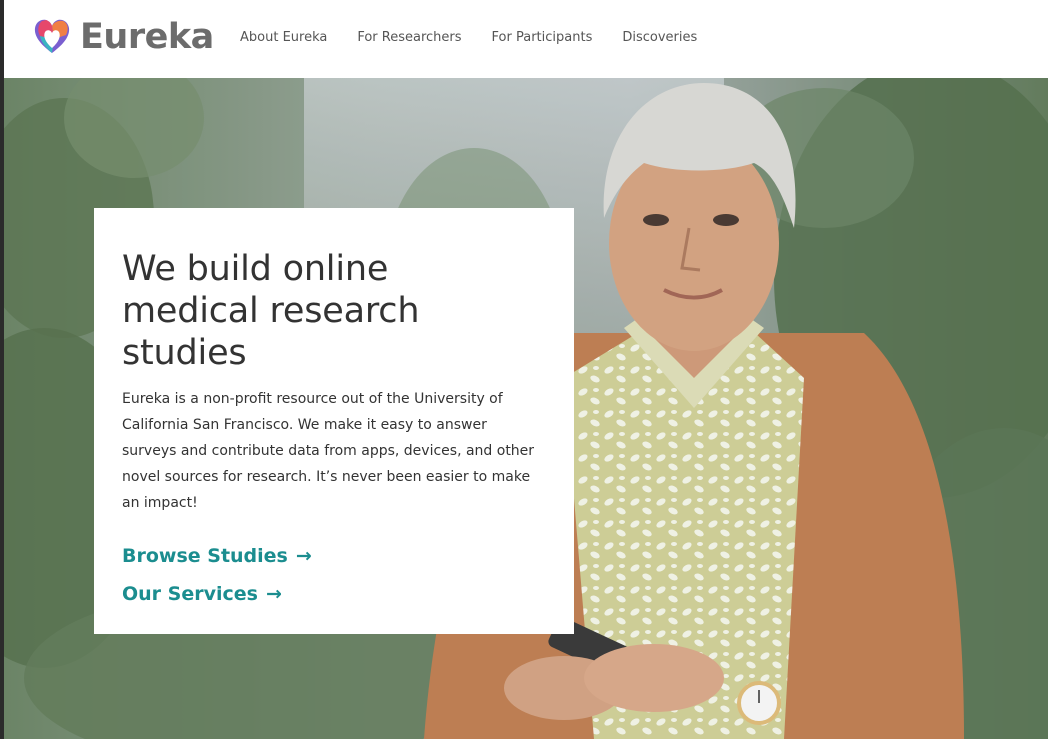 The width and height of the screenshot is (1048, 739). Describe the element at coordinates (283, 38) in the screenshot. I see `nav-about-eureka: About Eureka` at that location.